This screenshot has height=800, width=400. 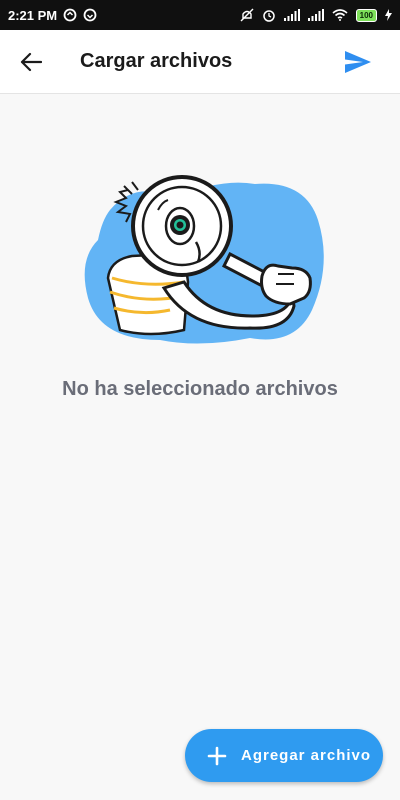 I want to click on charging-icon, so click(x=388, y=15).